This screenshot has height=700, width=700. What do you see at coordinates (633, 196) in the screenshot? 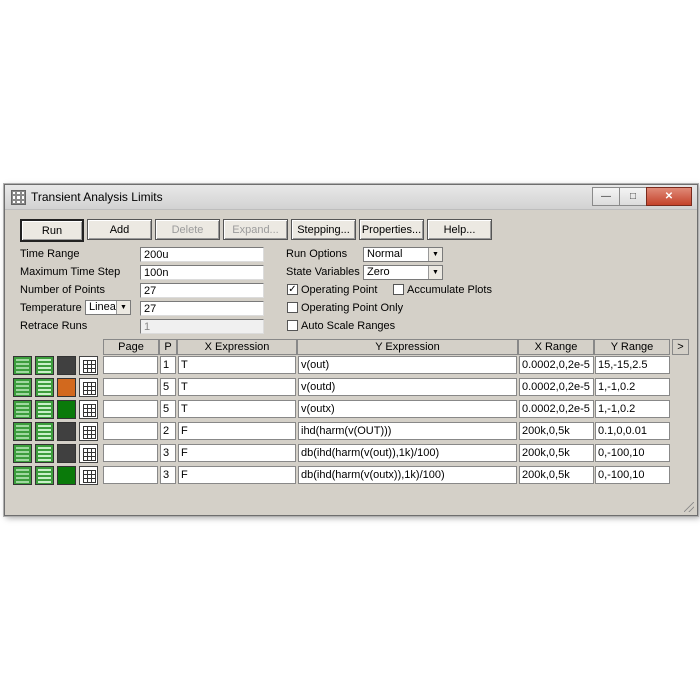
I see `maximize-button: □` at bounding box center [633, 196].